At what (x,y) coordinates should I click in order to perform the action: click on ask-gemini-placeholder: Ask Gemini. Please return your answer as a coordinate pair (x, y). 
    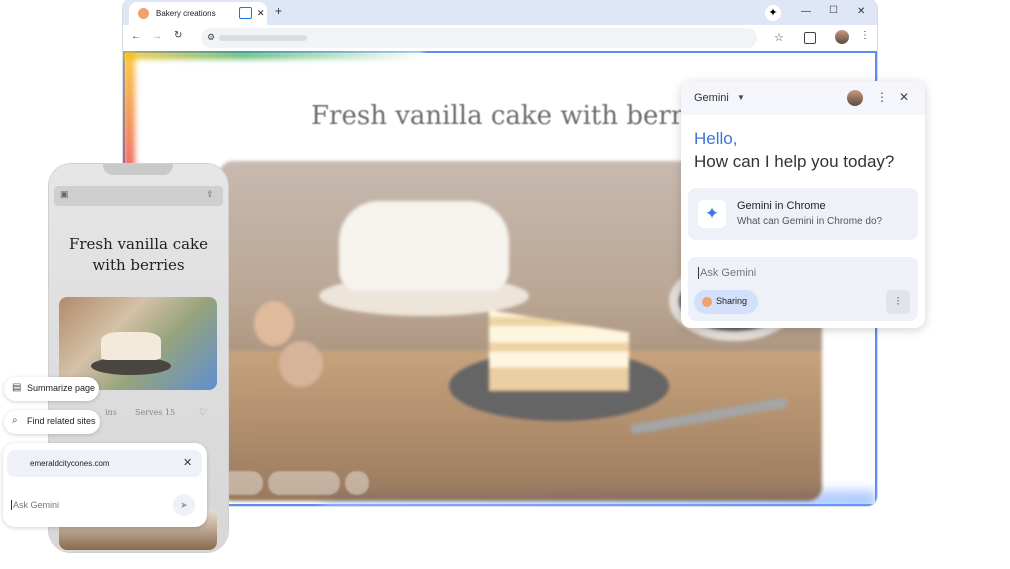
    Looking at the image, I should click on (727, 273).